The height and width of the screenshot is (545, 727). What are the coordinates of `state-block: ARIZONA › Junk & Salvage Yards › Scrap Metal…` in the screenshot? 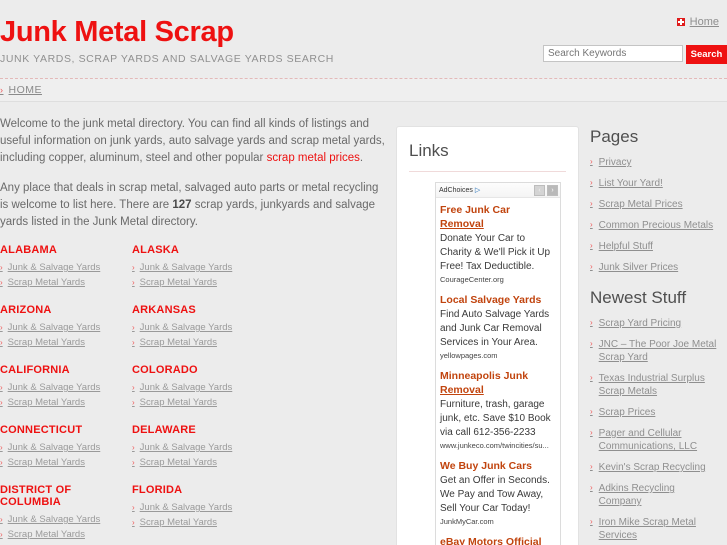 It's located at (66, 328).